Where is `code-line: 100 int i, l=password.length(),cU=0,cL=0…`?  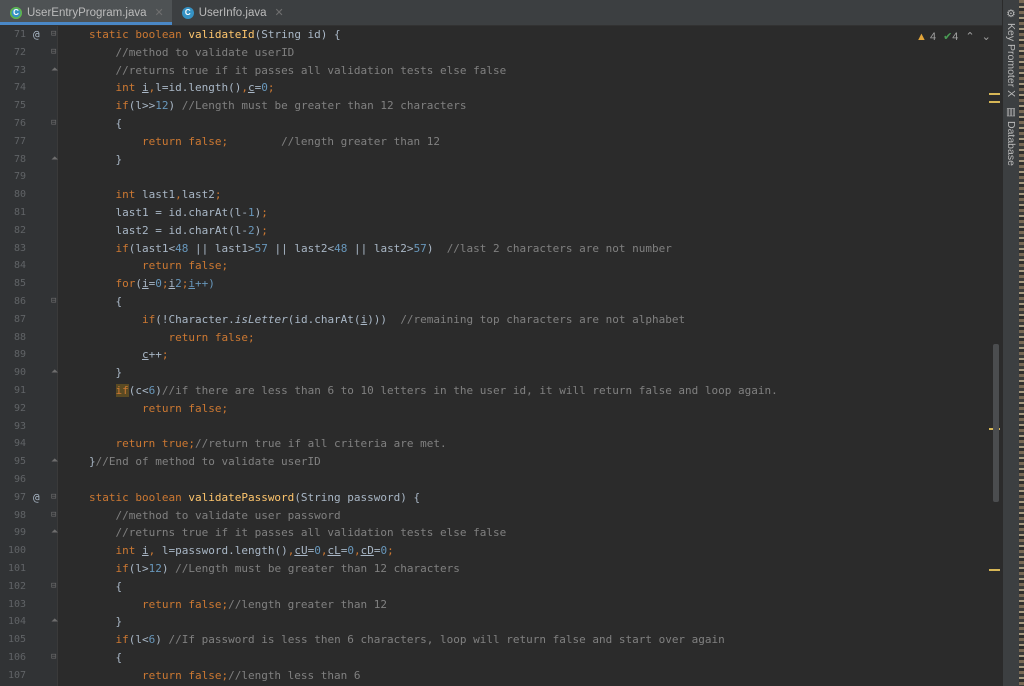
code-line: 100 int i, l=password.length(),cU=0,cL=0… is located at coordinates (501, 551).